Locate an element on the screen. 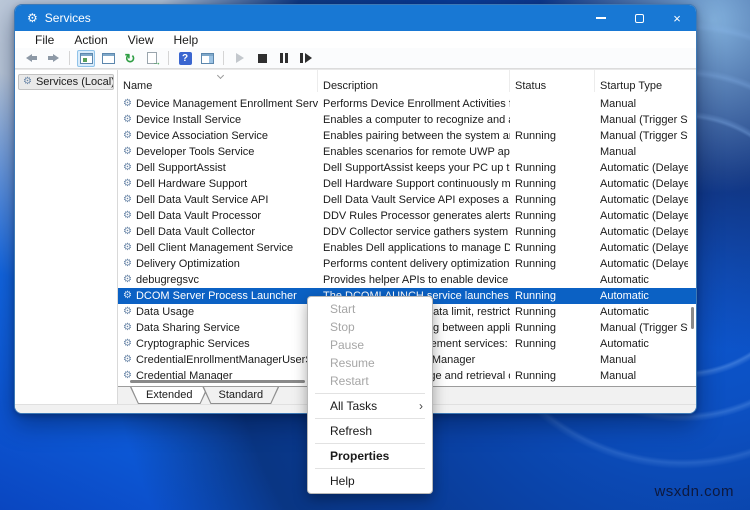 This screenshot has width=750, height=510. context-menu-item-start: Start is located at coordinates (370, 309).